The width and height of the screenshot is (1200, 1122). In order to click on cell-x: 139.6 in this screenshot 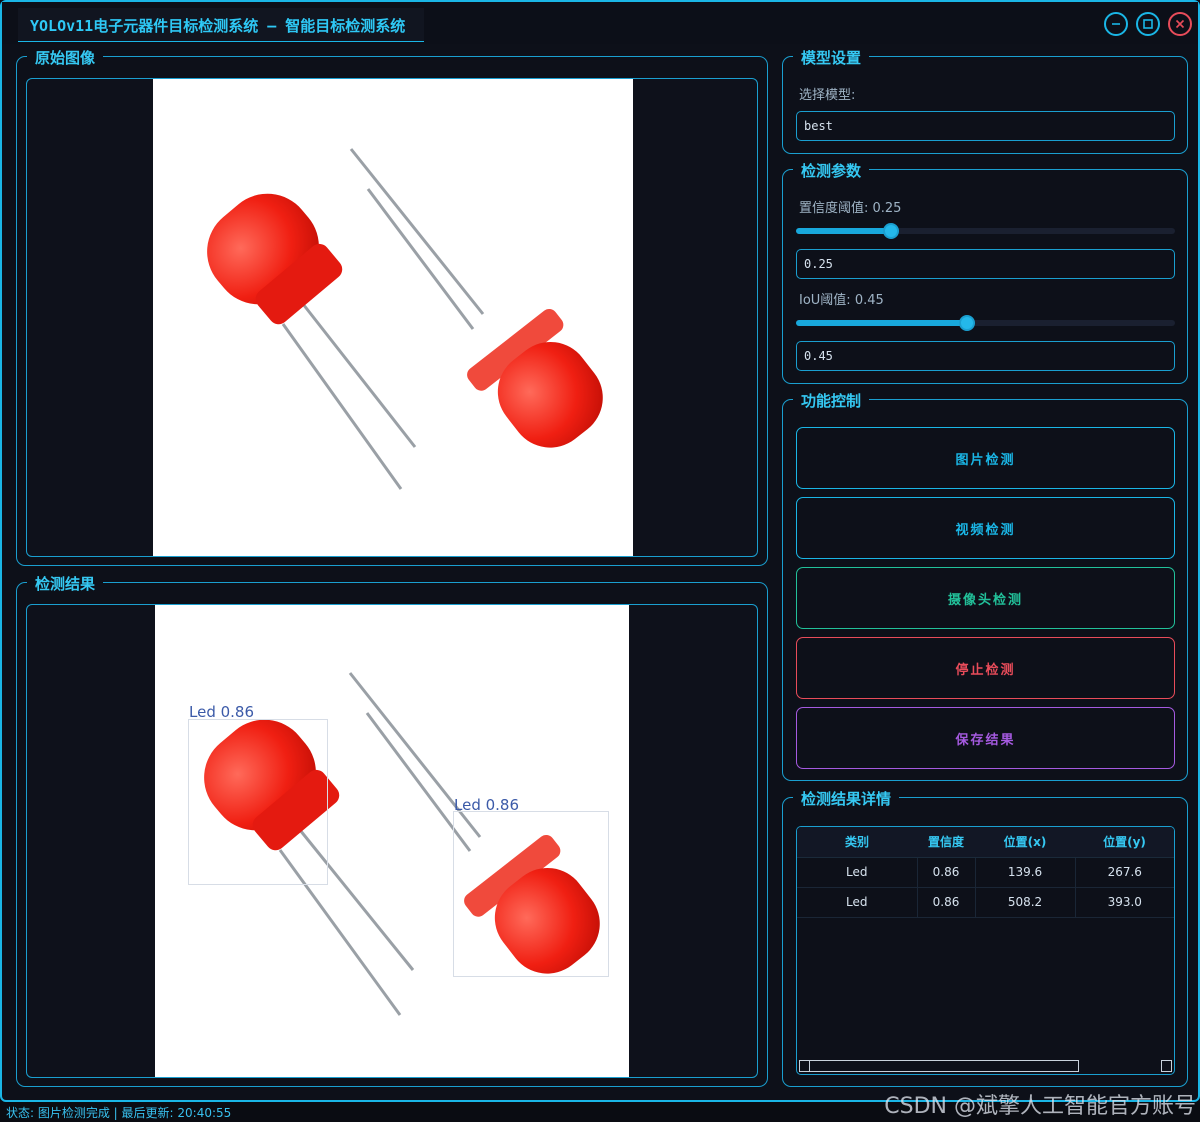, I will do `click(1025, 872)`.